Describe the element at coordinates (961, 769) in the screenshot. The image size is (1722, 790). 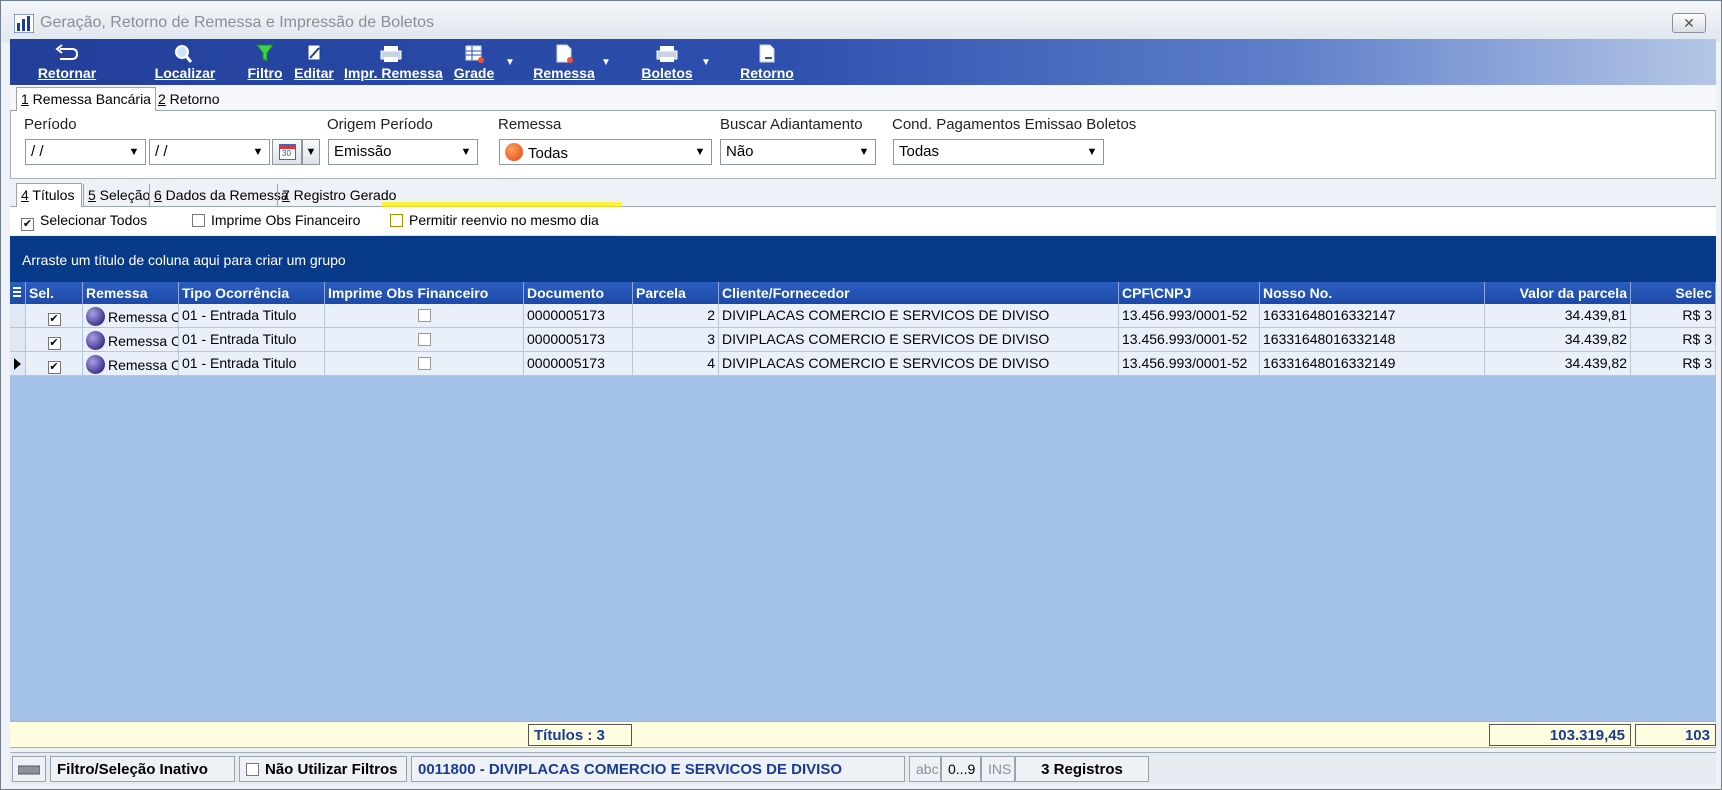
I see `num-indicator: 0...9` at that location.